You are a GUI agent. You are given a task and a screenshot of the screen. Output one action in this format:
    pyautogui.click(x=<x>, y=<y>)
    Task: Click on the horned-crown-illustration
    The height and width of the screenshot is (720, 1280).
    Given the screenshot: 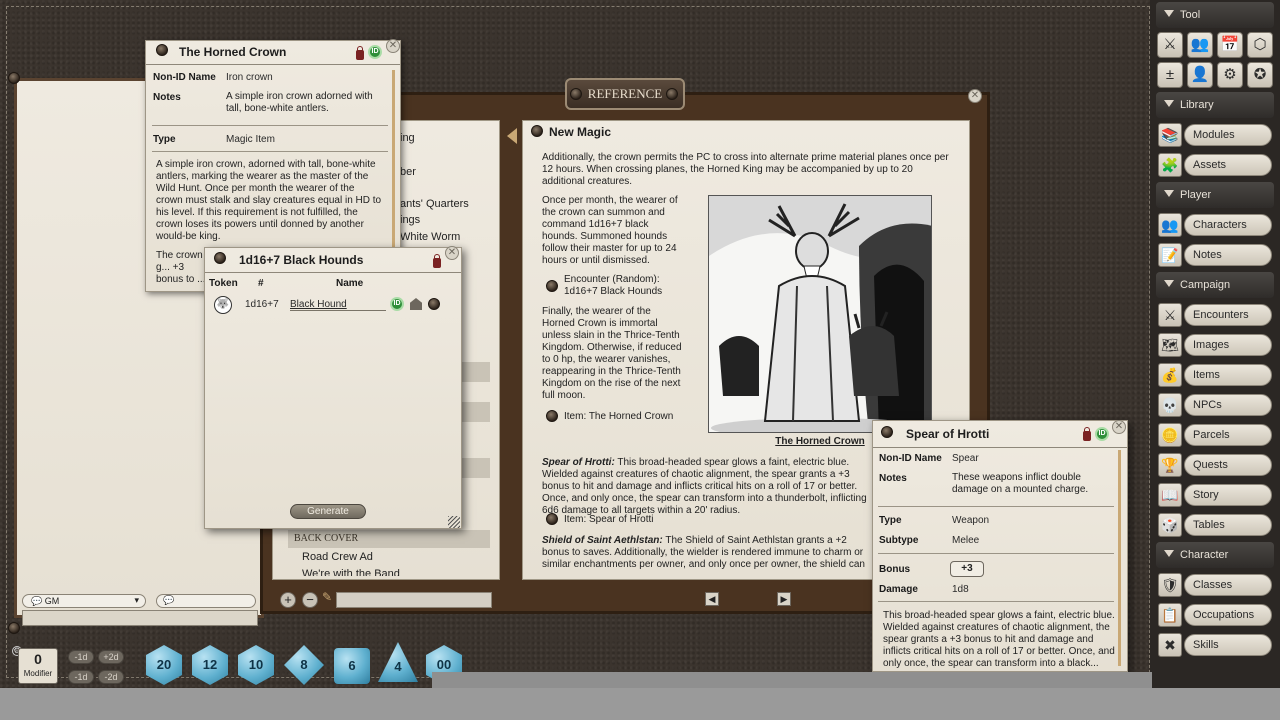 What is the action you would take?
    pyautogui.click(x=820, y=314)
    